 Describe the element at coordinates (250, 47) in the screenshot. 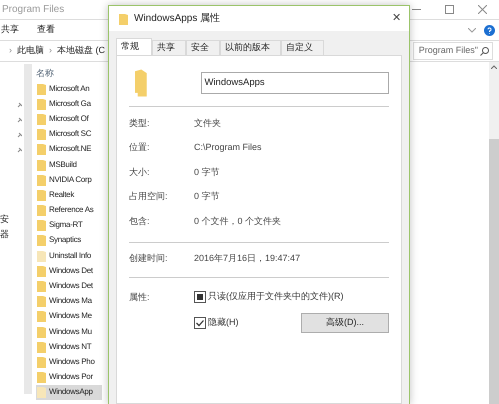

I see `tab: 以前的版本` at that location.